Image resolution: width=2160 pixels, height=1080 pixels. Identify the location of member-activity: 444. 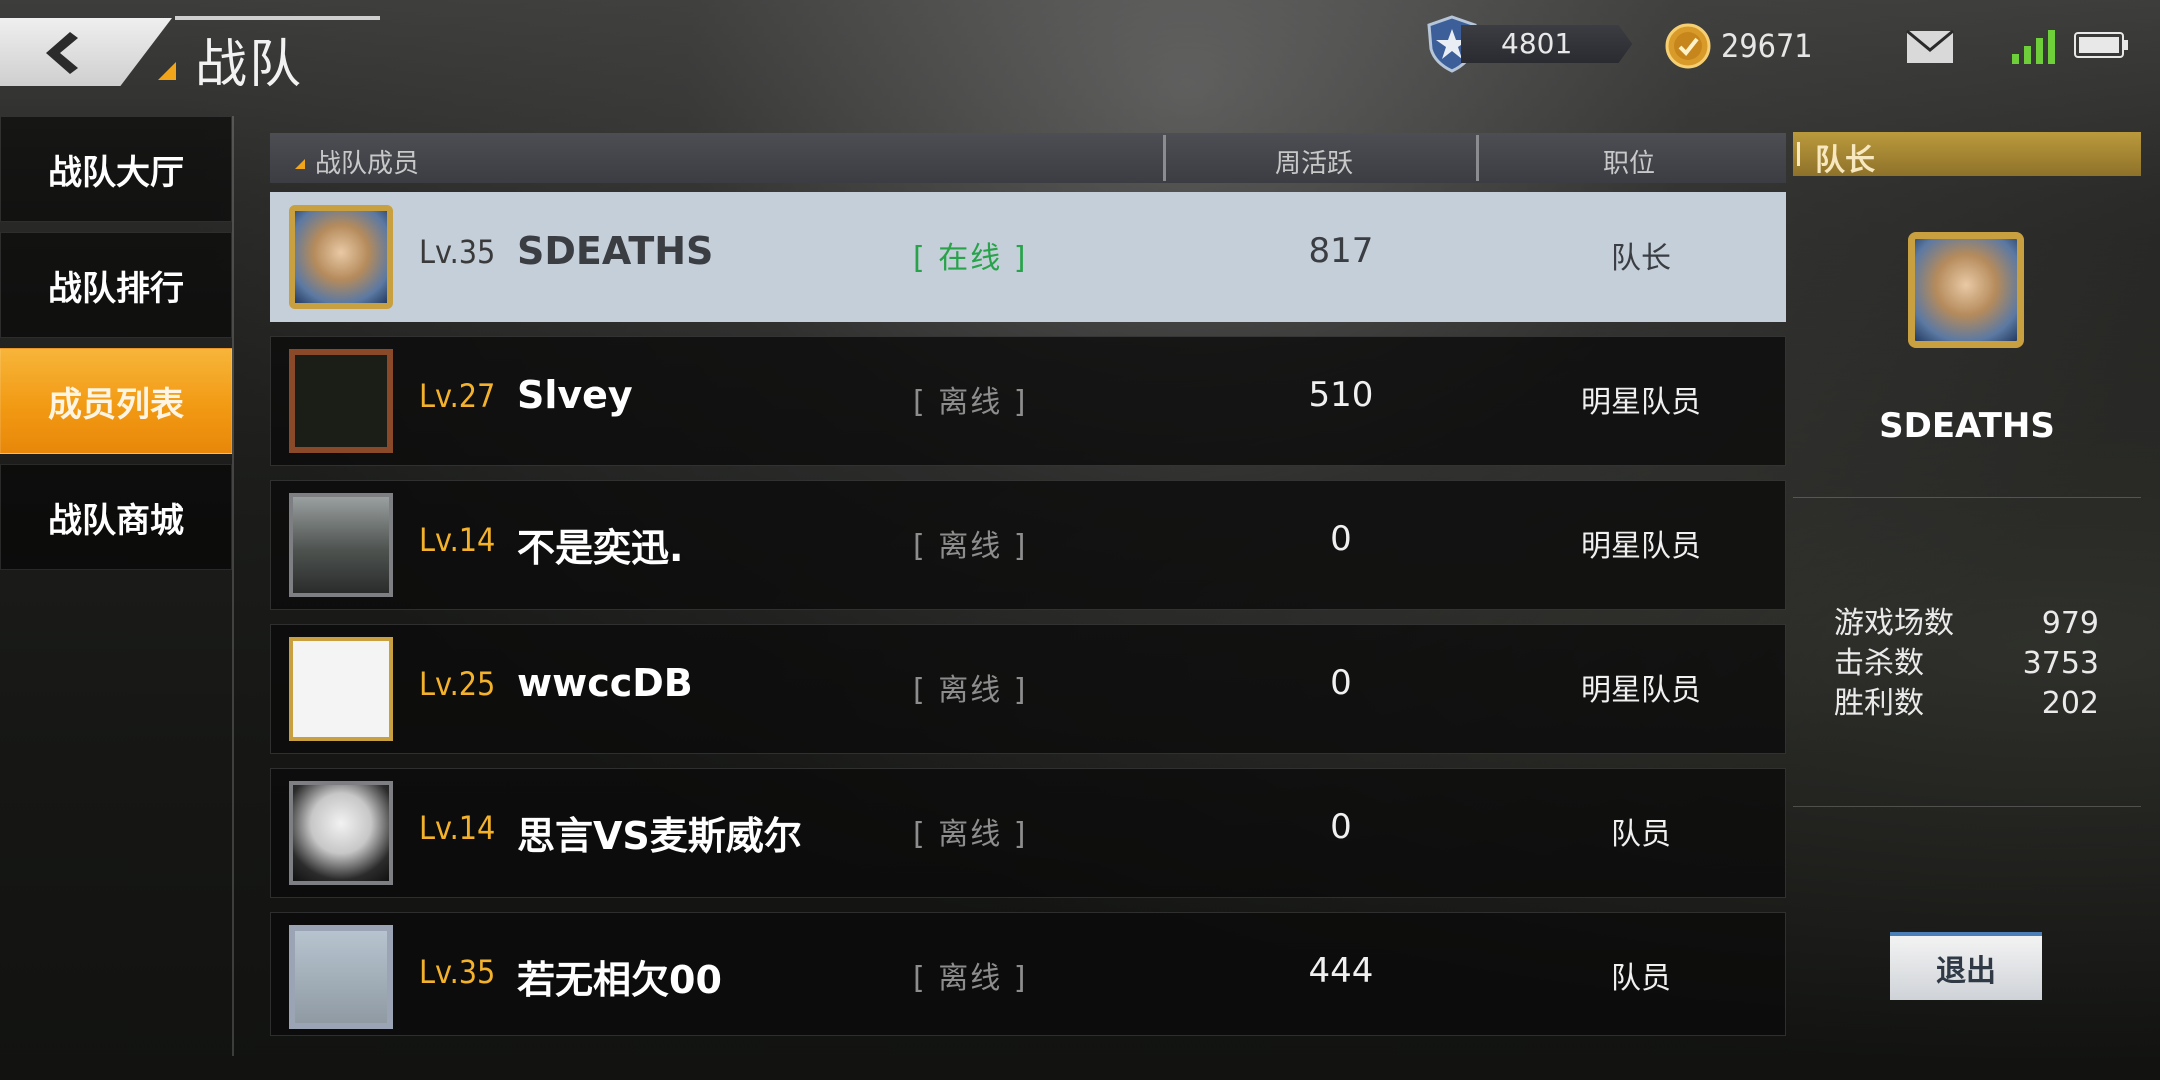
(1341, 971).